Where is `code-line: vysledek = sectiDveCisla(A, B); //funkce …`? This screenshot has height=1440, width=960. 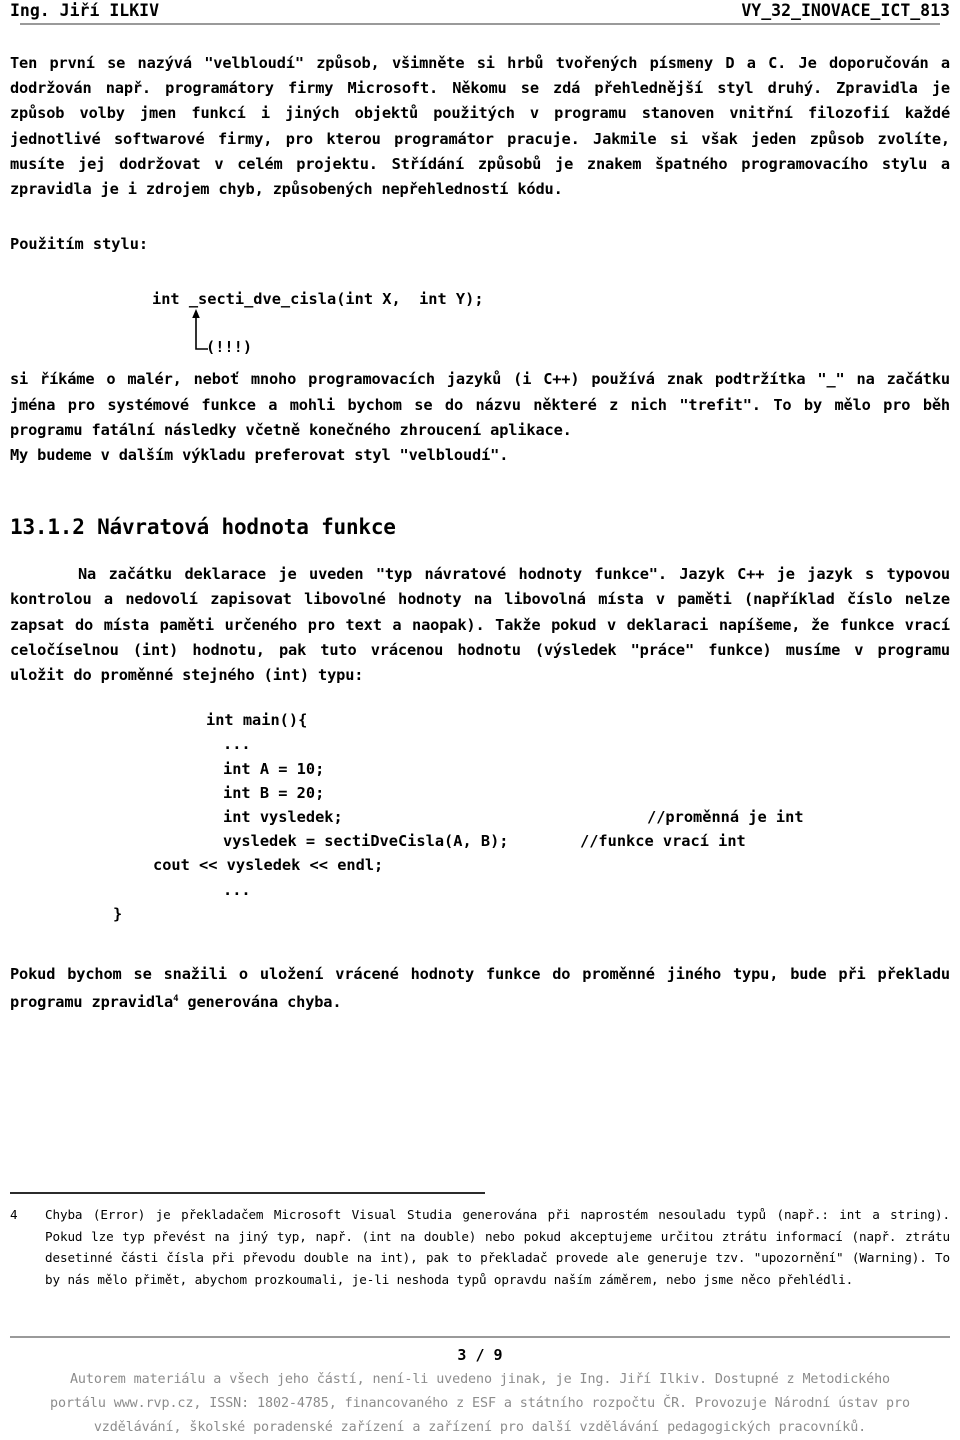 code-line: vysledek = sectiDveCisla(A, B); //funkce … is located at coordinates (480, 841).